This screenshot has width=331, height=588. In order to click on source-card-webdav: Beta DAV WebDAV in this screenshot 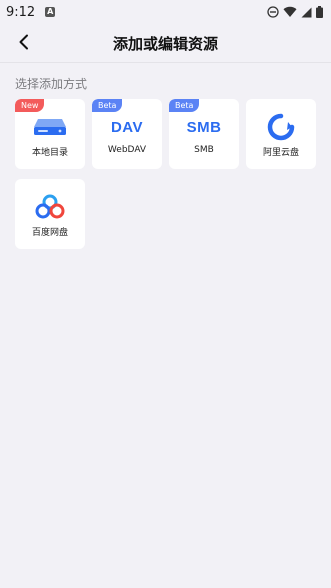, I will do `click(127, 134)`.